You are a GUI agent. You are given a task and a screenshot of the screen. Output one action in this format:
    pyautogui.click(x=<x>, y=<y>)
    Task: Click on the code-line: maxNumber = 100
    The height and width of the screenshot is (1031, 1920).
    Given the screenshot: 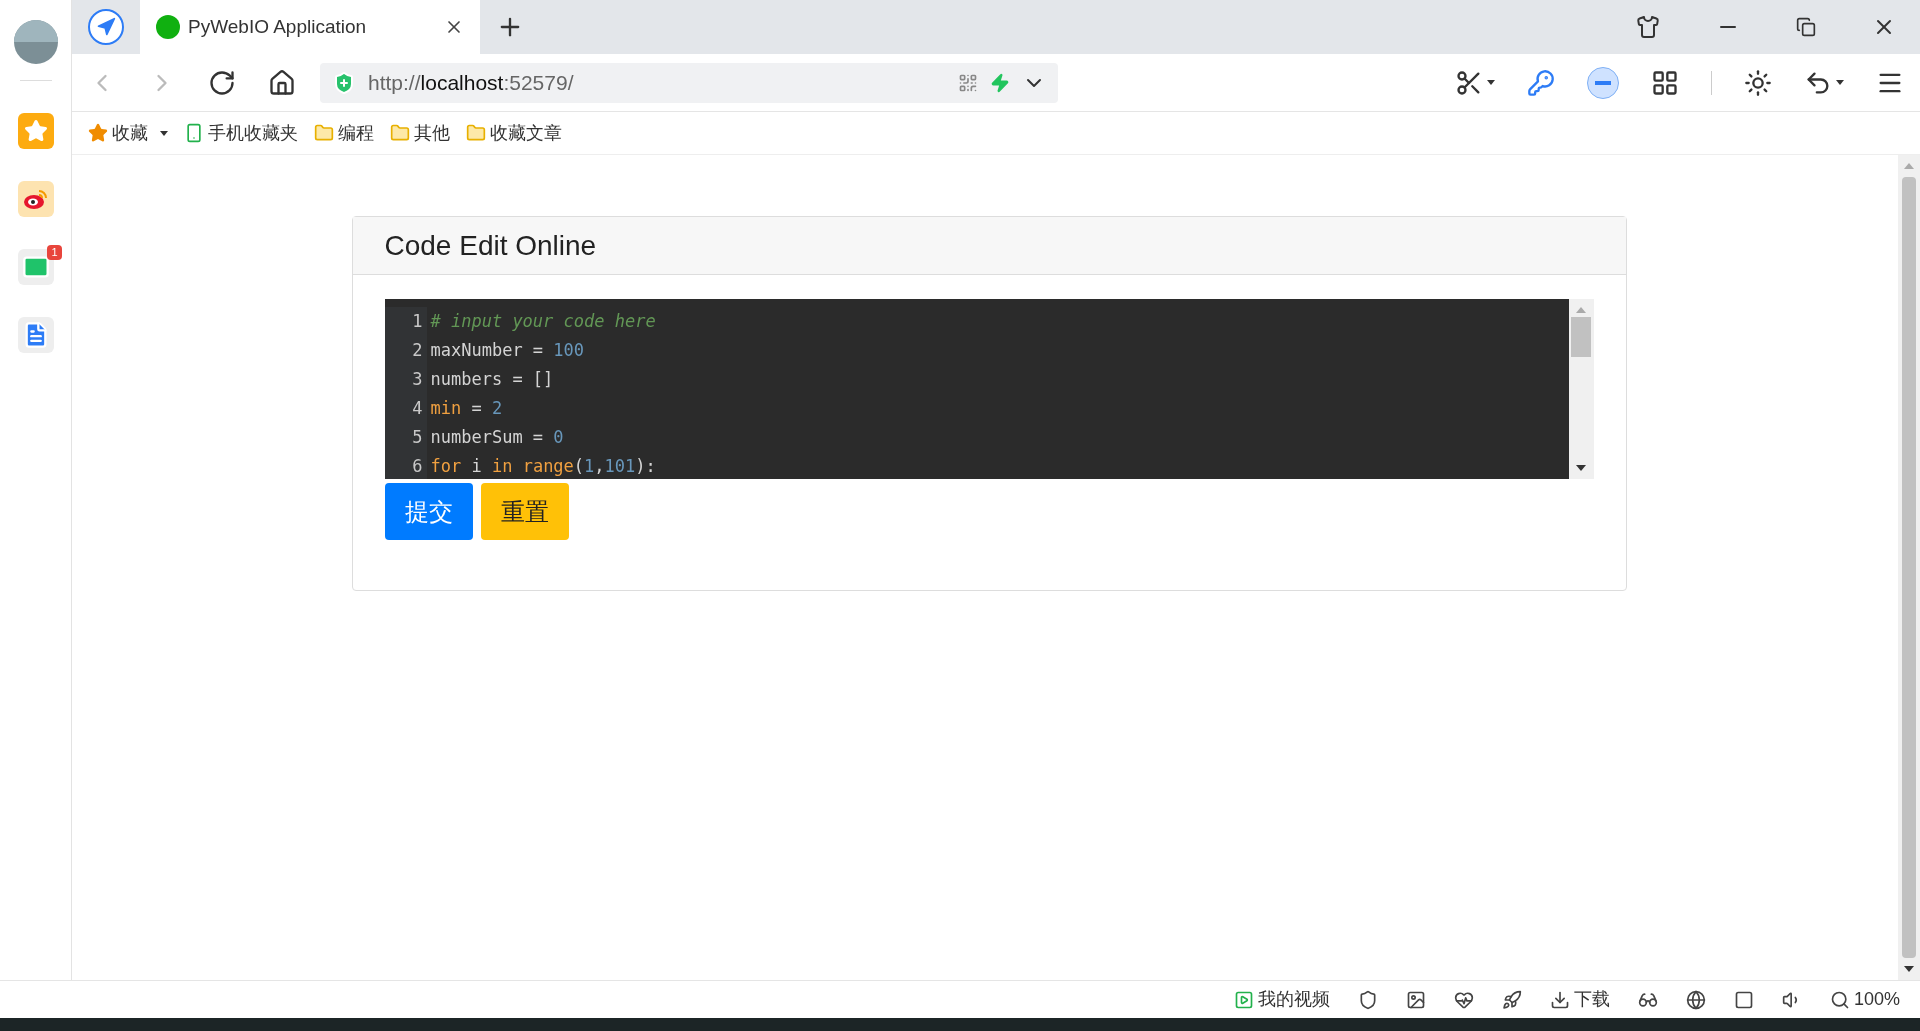 What is the action you would take?
    pyautogui.click(x=508, y=350)
    